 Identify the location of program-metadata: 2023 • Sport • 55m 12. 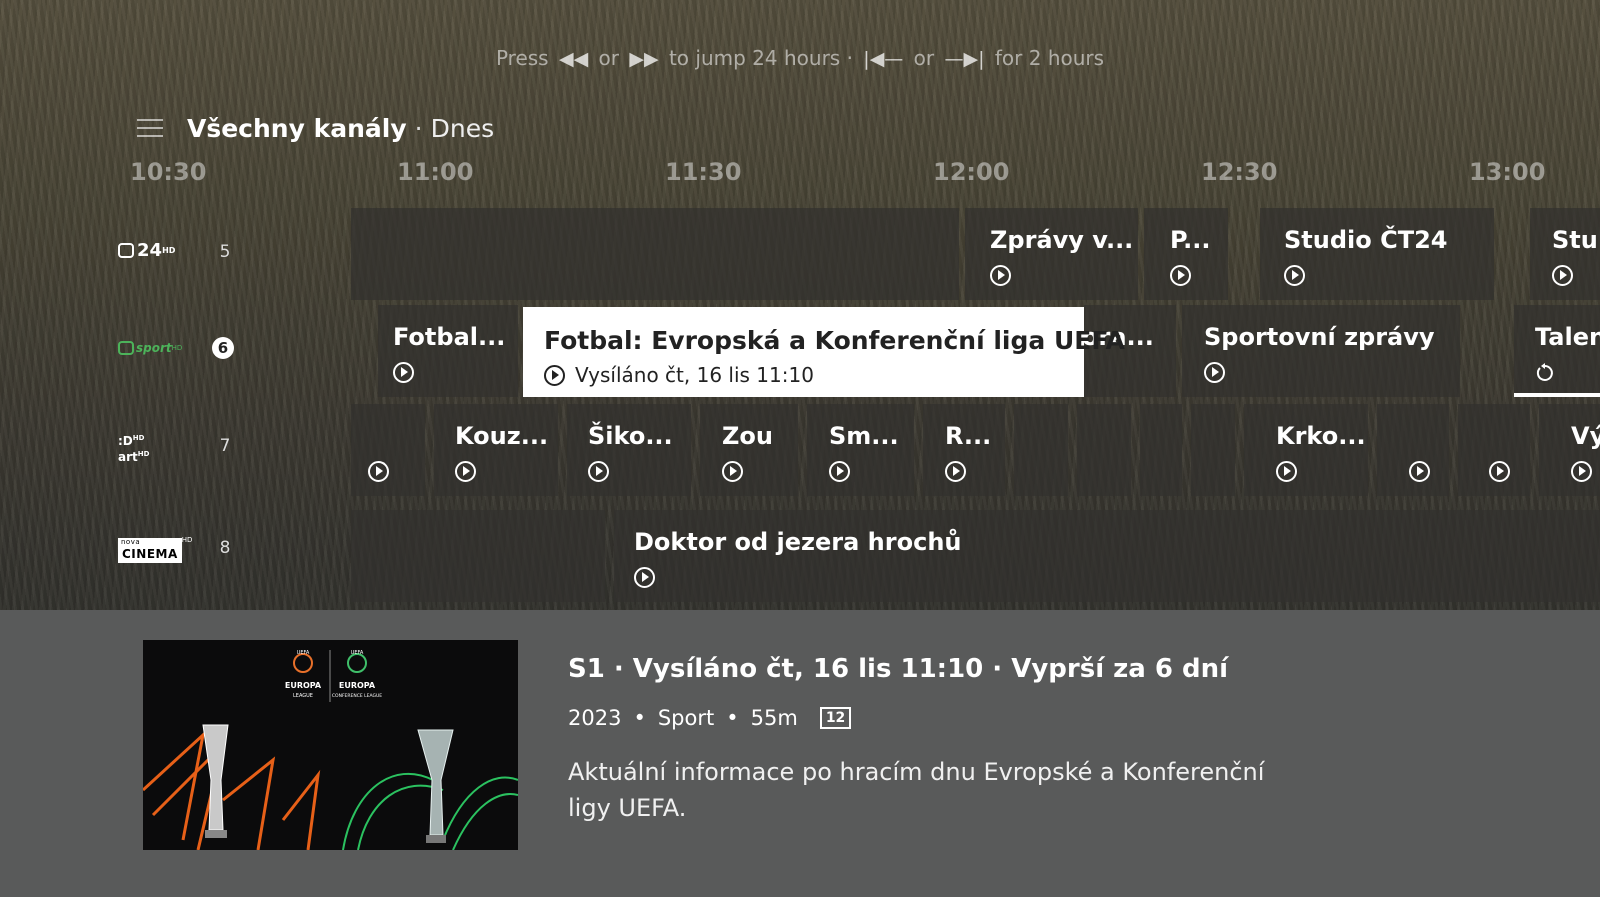
(710, 718).